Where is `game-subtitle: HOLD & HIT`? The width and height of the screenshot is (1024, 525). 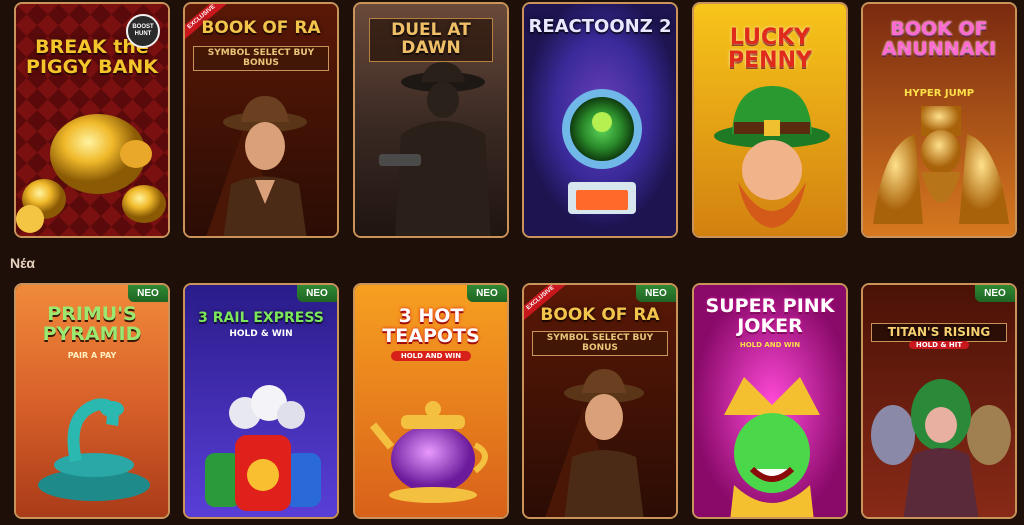 game-subtitle: HOLD & HIT is located at coordinates (939, 345).